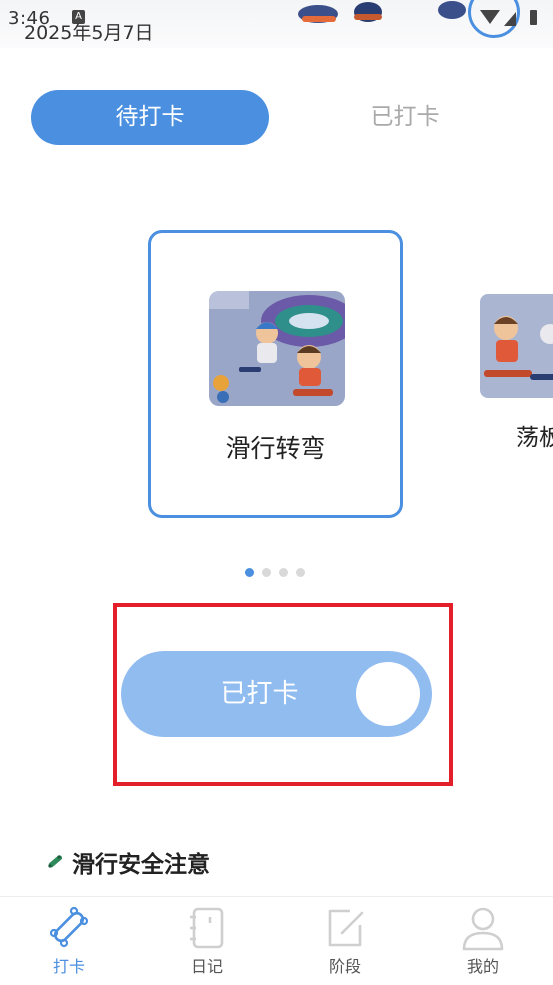 This screenshot has width=553, height=985. What do you see at coordinates (346, 928) in the screenshot?
I see `edit-square-icon` at bounding box center [346, 928].